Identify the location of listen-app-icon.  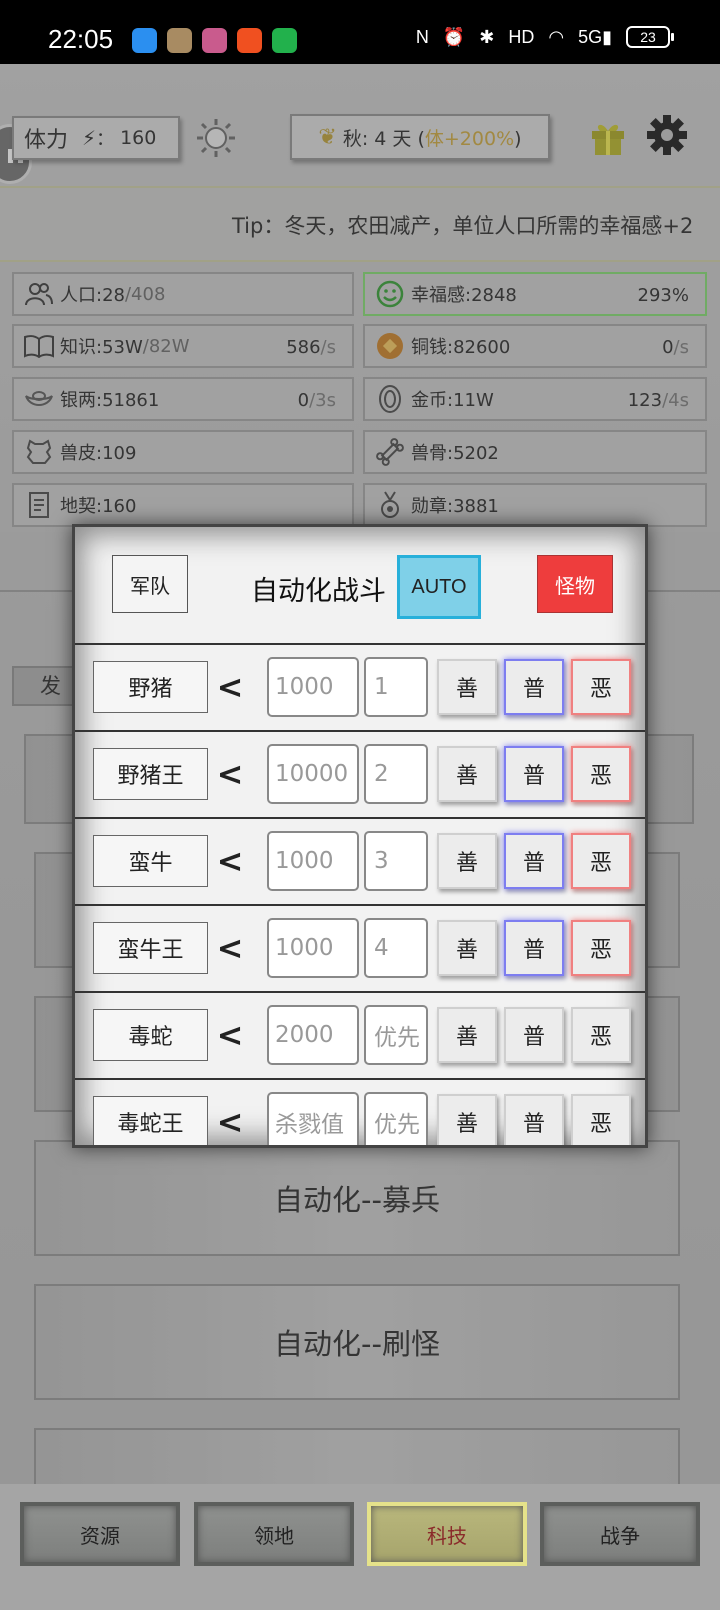
(249, 40).